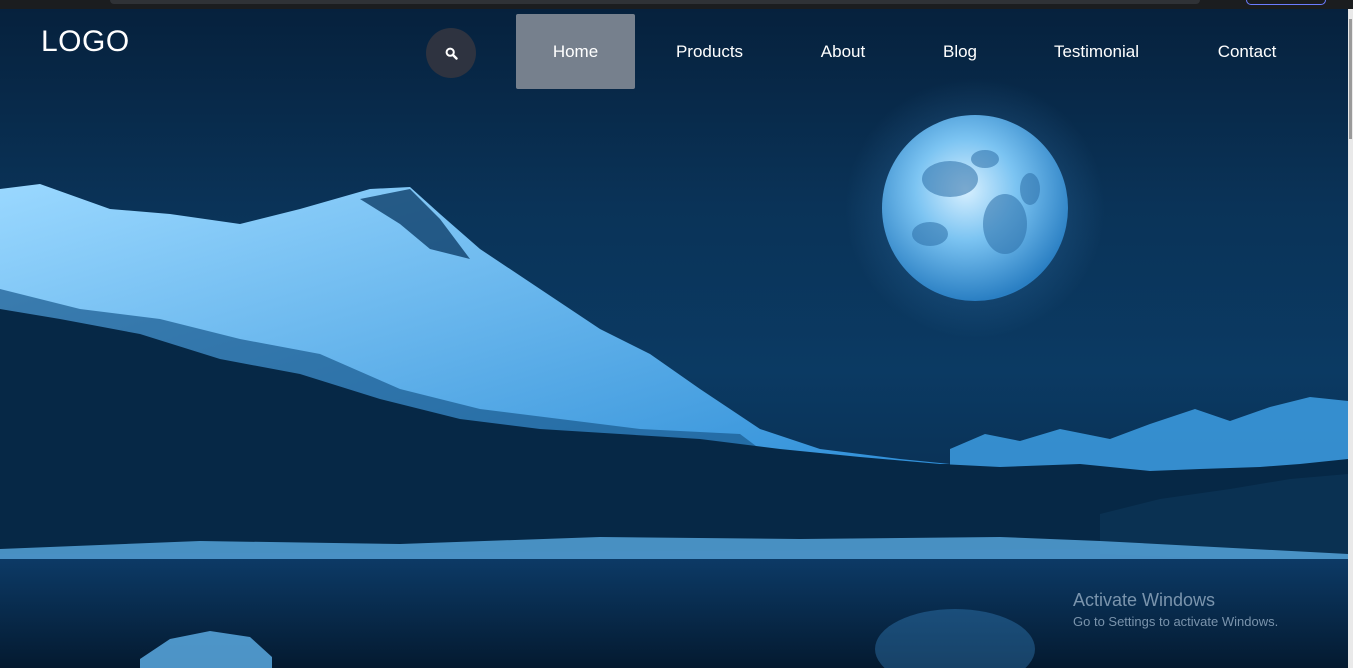 This screenshot has height=668, width=1353. I want to click on nav-testimonial: Testimonial, so click(1096, 51).